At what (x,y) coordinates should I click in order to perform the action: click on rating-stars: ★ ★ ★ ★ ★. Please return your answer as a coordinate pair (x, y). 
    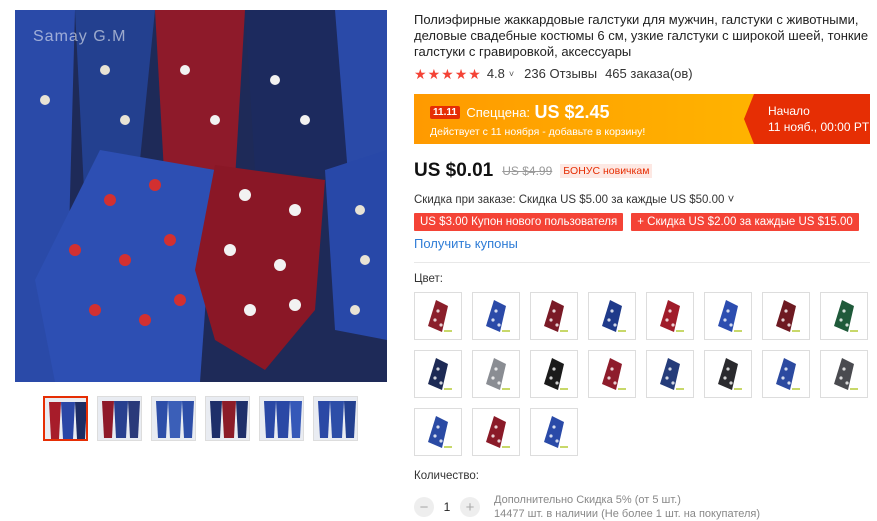
    Looking at the image, I should click on (447, 74).